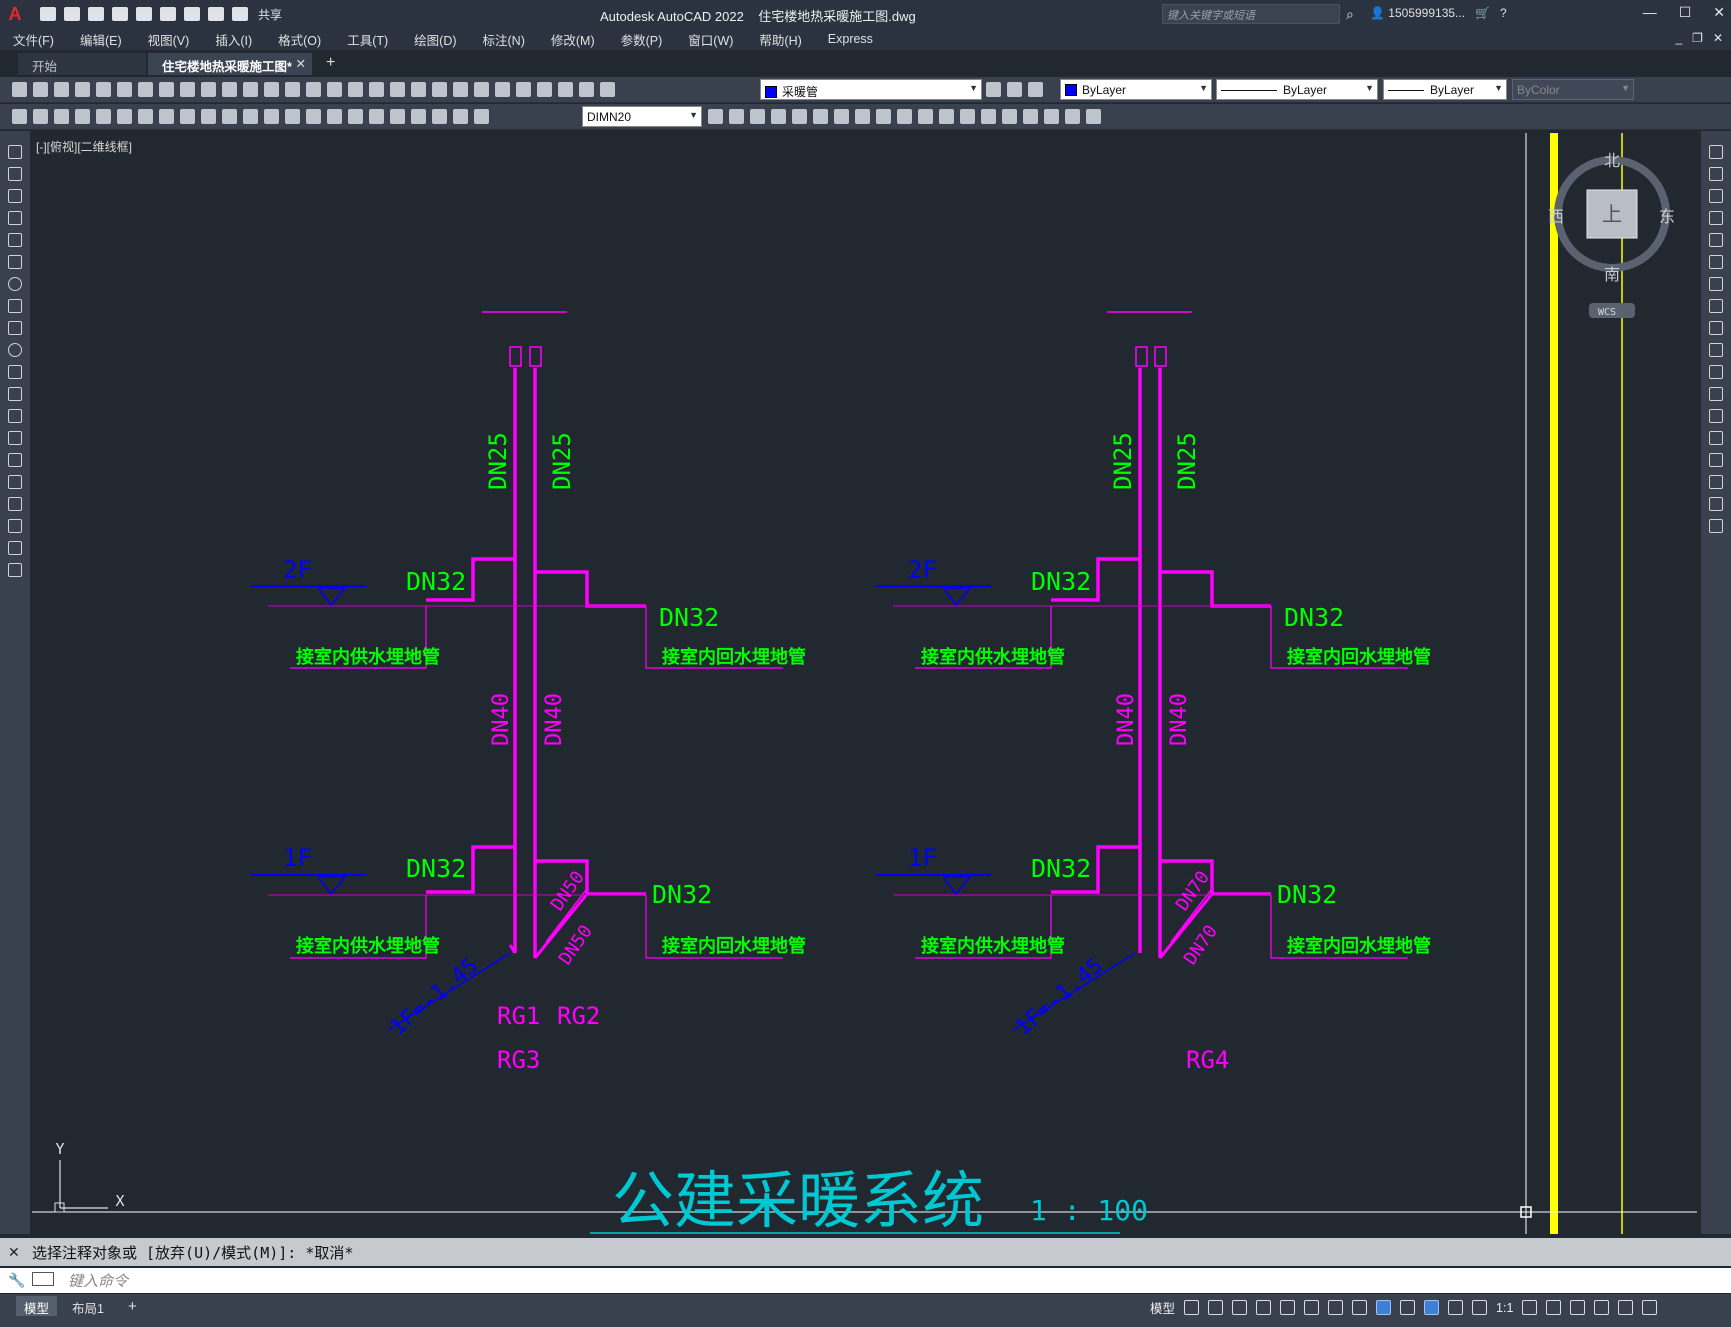  What do you see at coordinates (1716, 394) in the screenshot?
I see `break-point-icon` at bounding box center [1716, 394].